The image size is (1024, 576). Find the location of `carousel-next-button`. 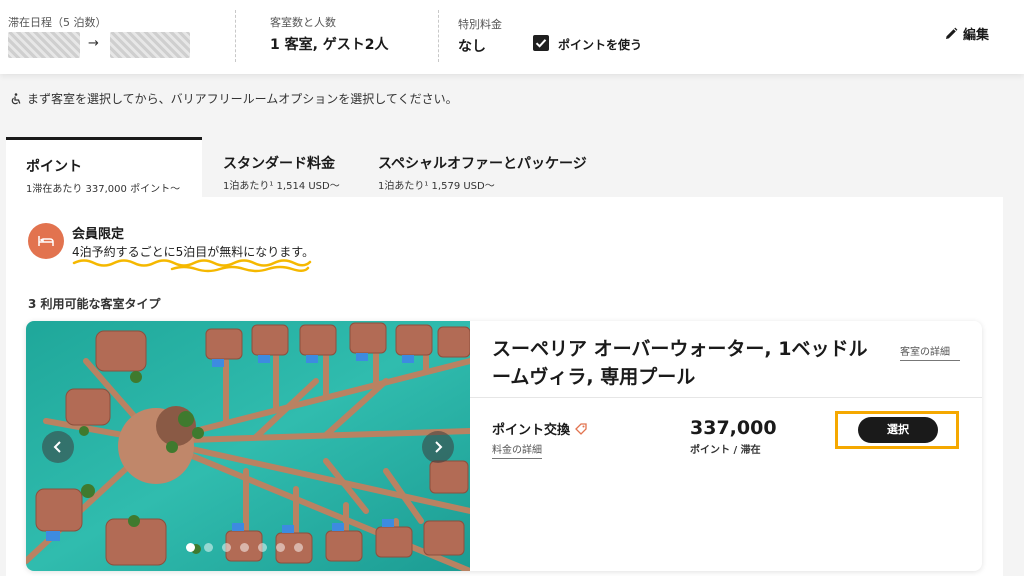

carousel-next-button is located at coordinates (438, 447).